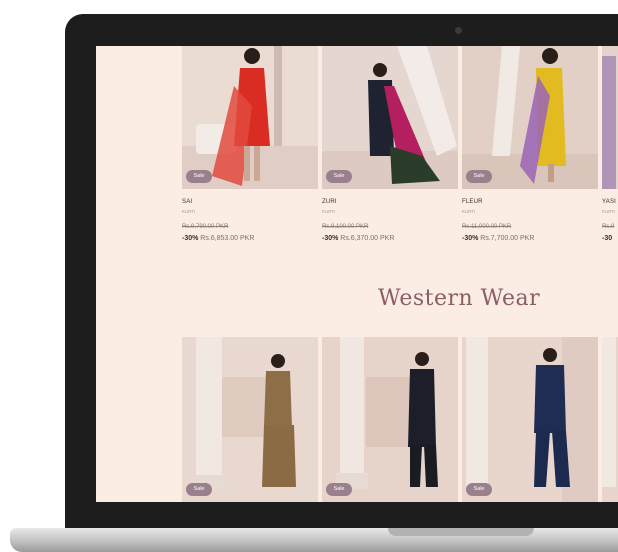 This screenshot has width=618, height=552. I want to click on webcam-icon, so click(458, 30).